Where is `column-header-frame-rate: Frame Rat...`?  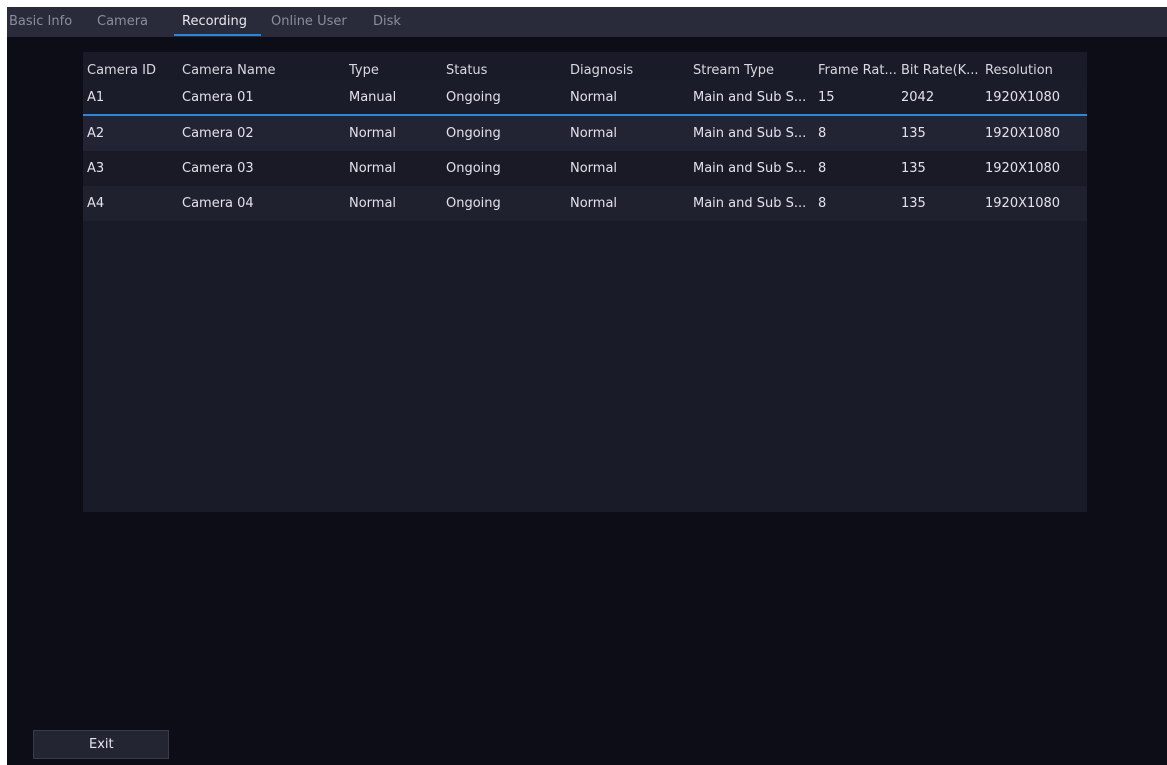
column-header-frame-rate: Frame Rat... is located at coordinates (858, 70).